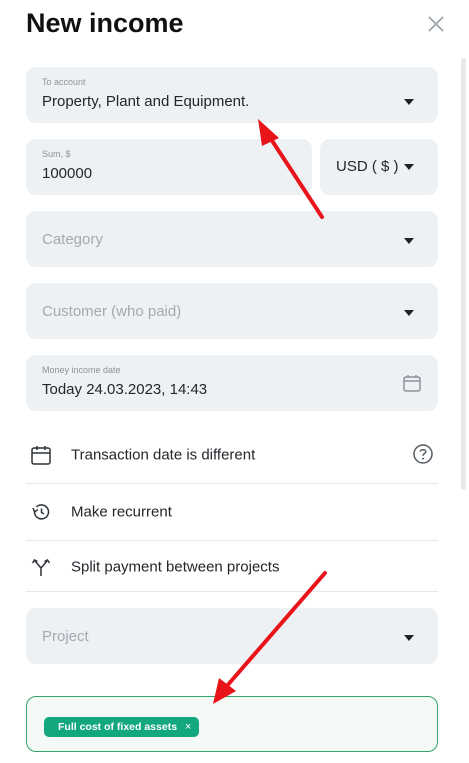  I want to click on category-placeholder: Category, so click(72, 239).